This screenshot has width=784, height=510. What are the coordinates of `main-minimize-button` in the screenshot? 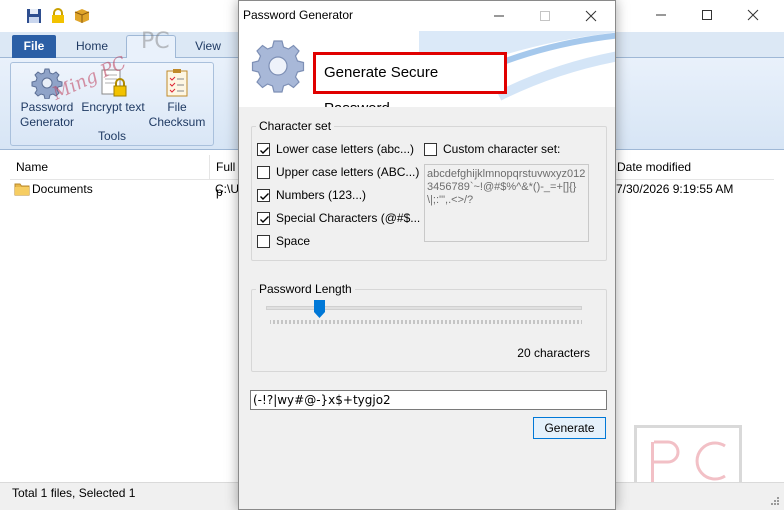 It's located at (661, 15).